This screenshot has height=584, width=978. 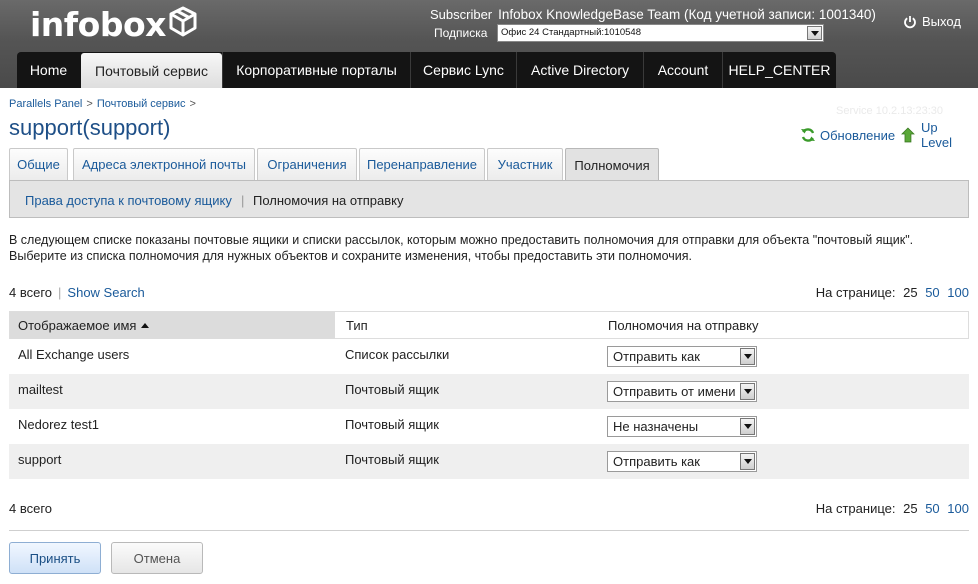 I want to click on total-count-bottom: 4 всего, so click(x=31, y=508).